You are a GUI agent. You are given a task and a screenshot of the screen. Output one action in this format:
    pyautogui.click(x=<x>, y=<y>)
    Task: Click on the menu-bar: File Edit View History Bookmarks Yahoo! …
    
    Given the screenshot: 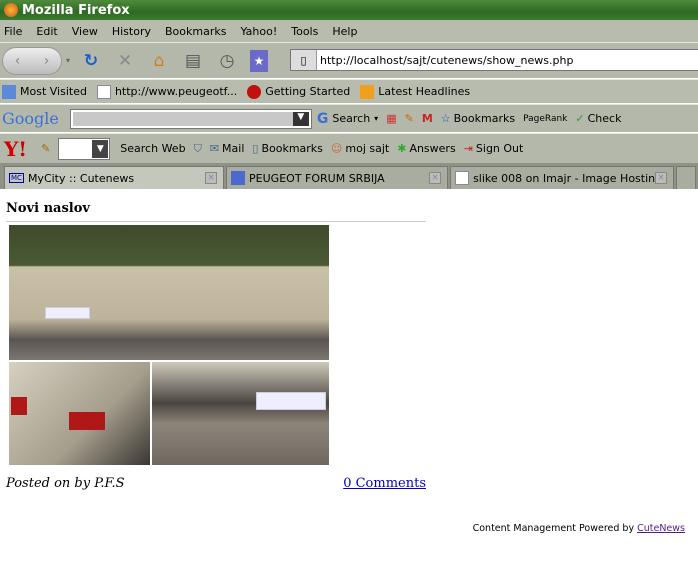 What is the action you would take?
    pyautogui.click(x=349, y=31)
    